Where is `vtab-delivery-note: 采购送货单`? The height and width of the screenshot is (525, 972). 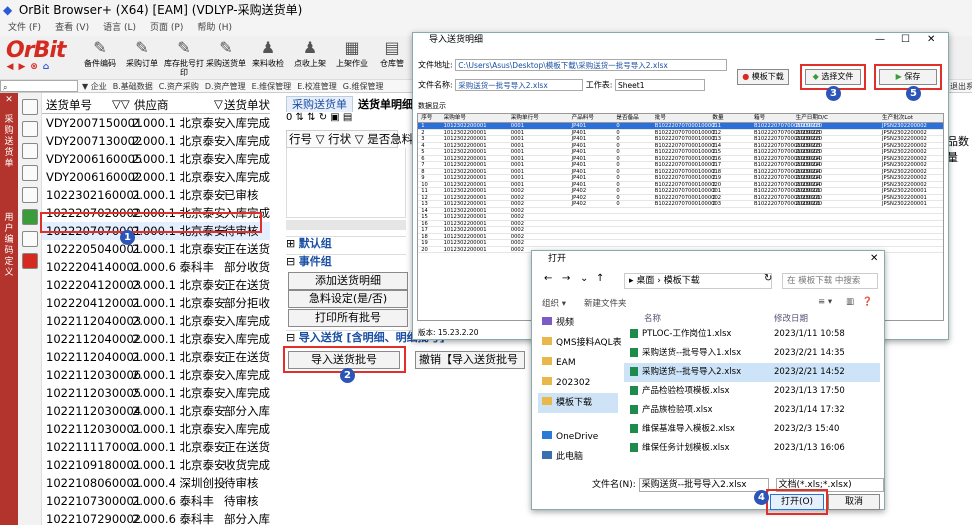 vtab-delivery-note: 采购送货单 is located at coordinates (9, 142).